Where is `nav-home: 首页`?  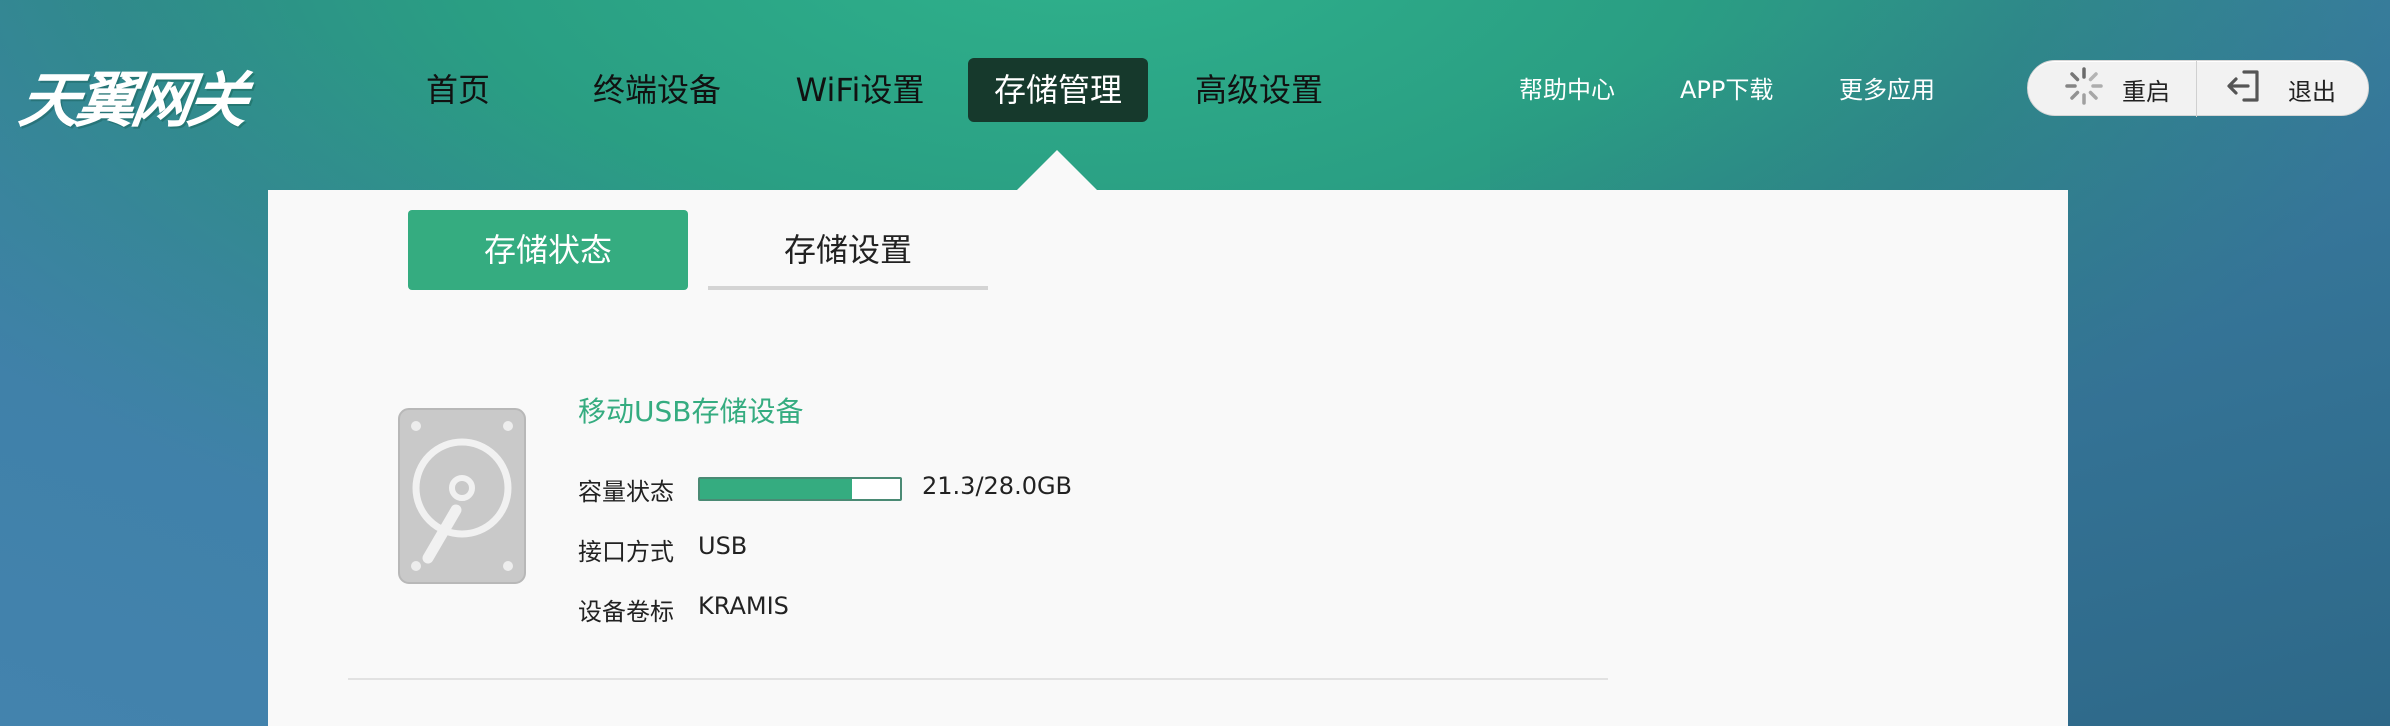
nav-home: 首页 is located at coordinates (458, 90).